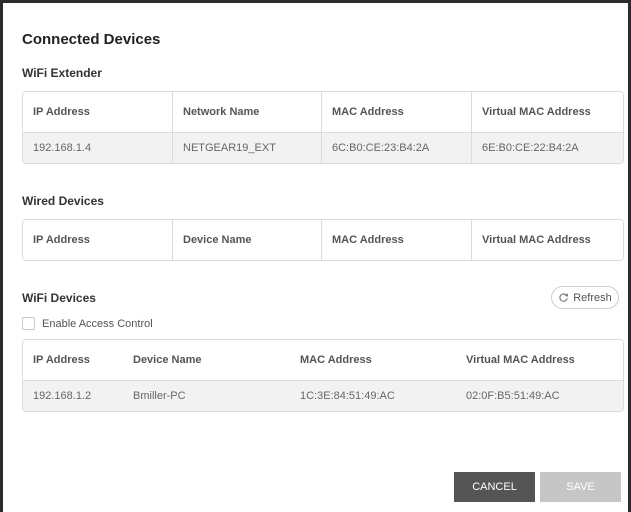  What do you see at coordinates (397, 147) in the screenshot?
I see `mac-address-cell: 6C:B0:CE:23:B4:2A` at bounding box center [397, 147].